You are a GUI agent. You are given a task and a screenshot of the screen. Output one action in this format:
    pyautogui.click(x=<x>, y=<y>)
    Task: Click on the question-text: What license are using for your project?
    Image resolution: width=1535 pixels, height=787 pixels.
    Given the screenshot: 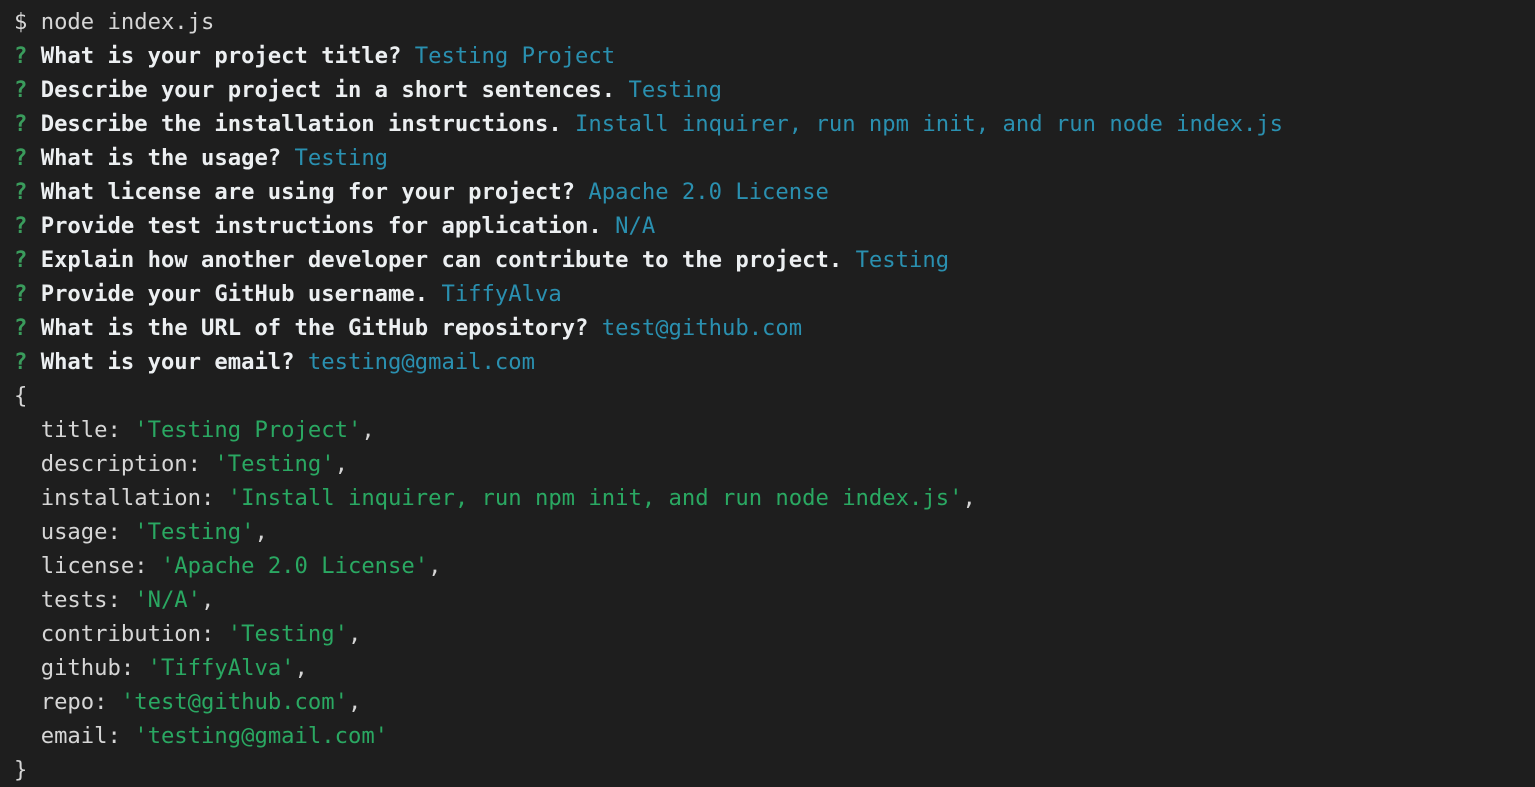 What is the action you would take?
    pyautogui.click(x=308, y=192)
    